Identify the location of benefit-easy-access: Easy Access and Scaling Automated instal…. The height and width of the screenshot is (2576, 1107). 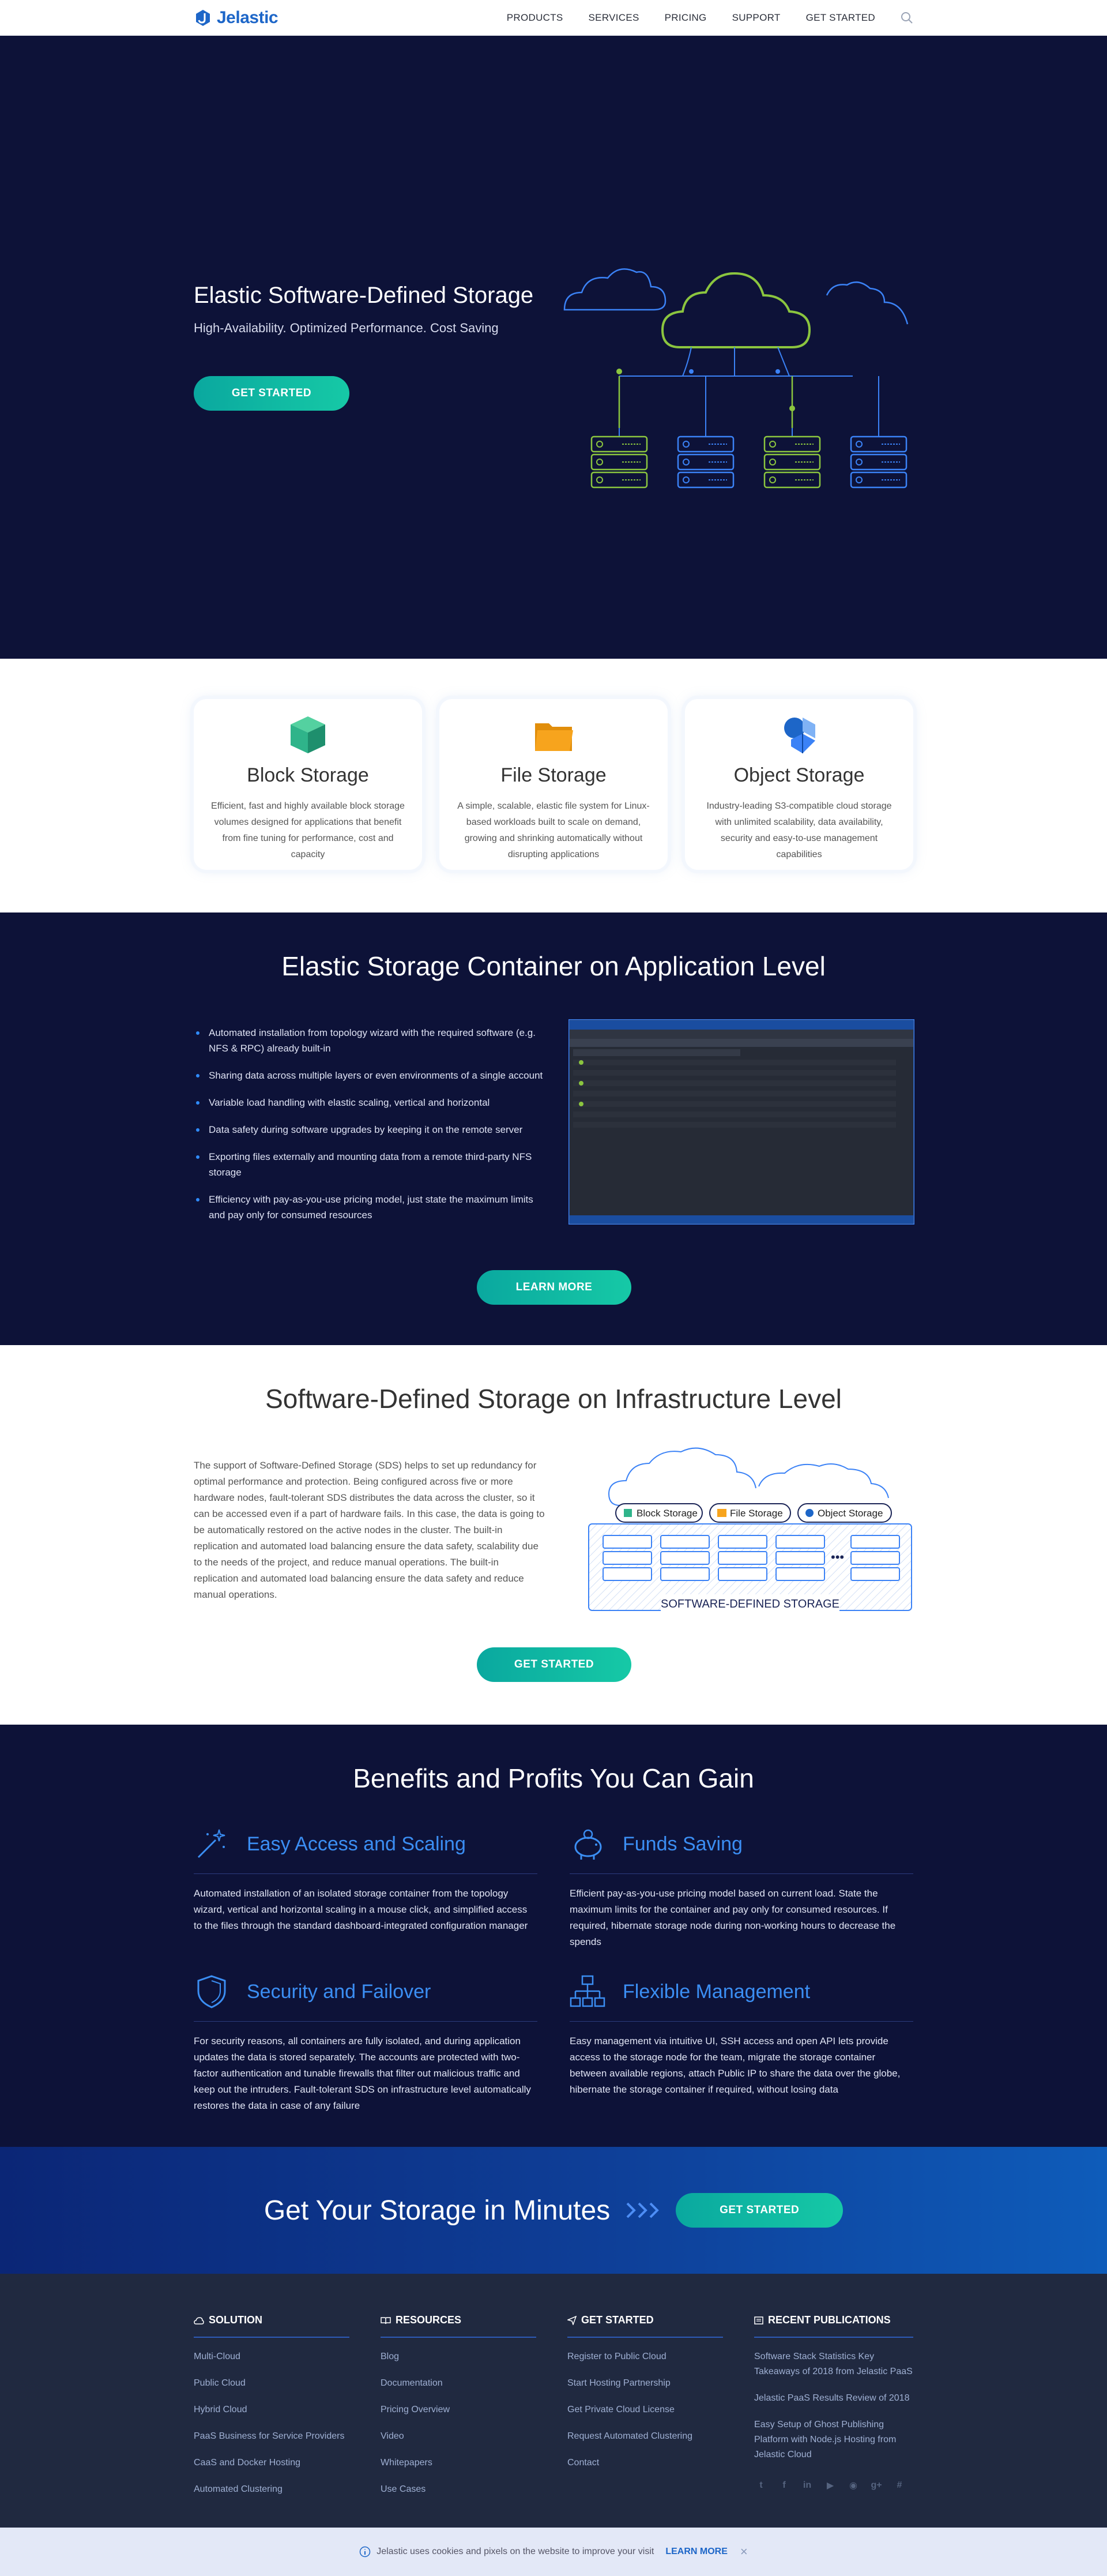
(365, 1880).